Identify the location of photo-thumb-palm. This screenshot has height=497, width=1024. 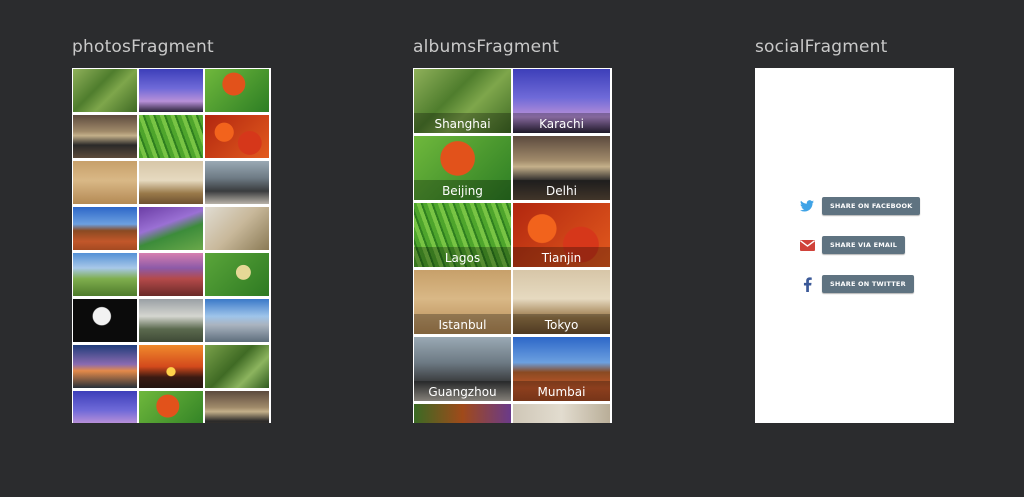
(105, 366).